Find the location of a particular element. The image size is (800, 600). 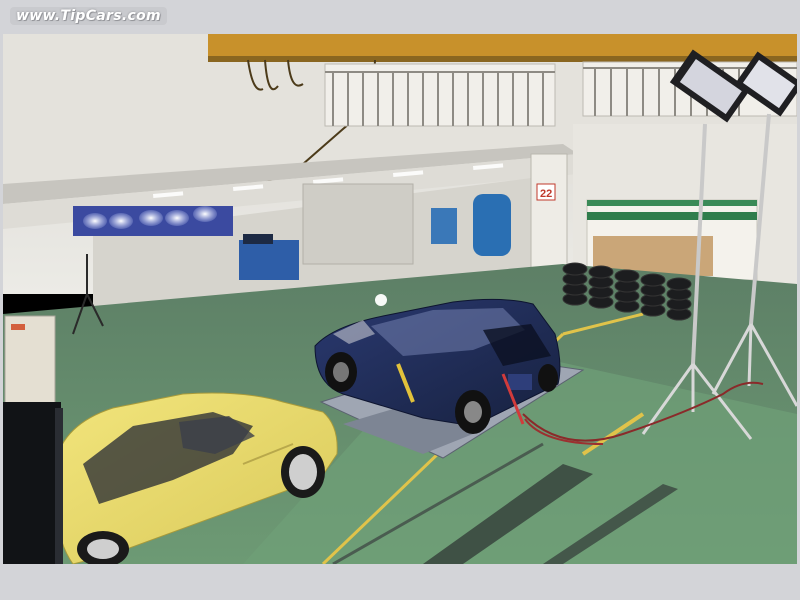

top-frame-bar: www.TipCars.com is located at coordinates (400, 17).